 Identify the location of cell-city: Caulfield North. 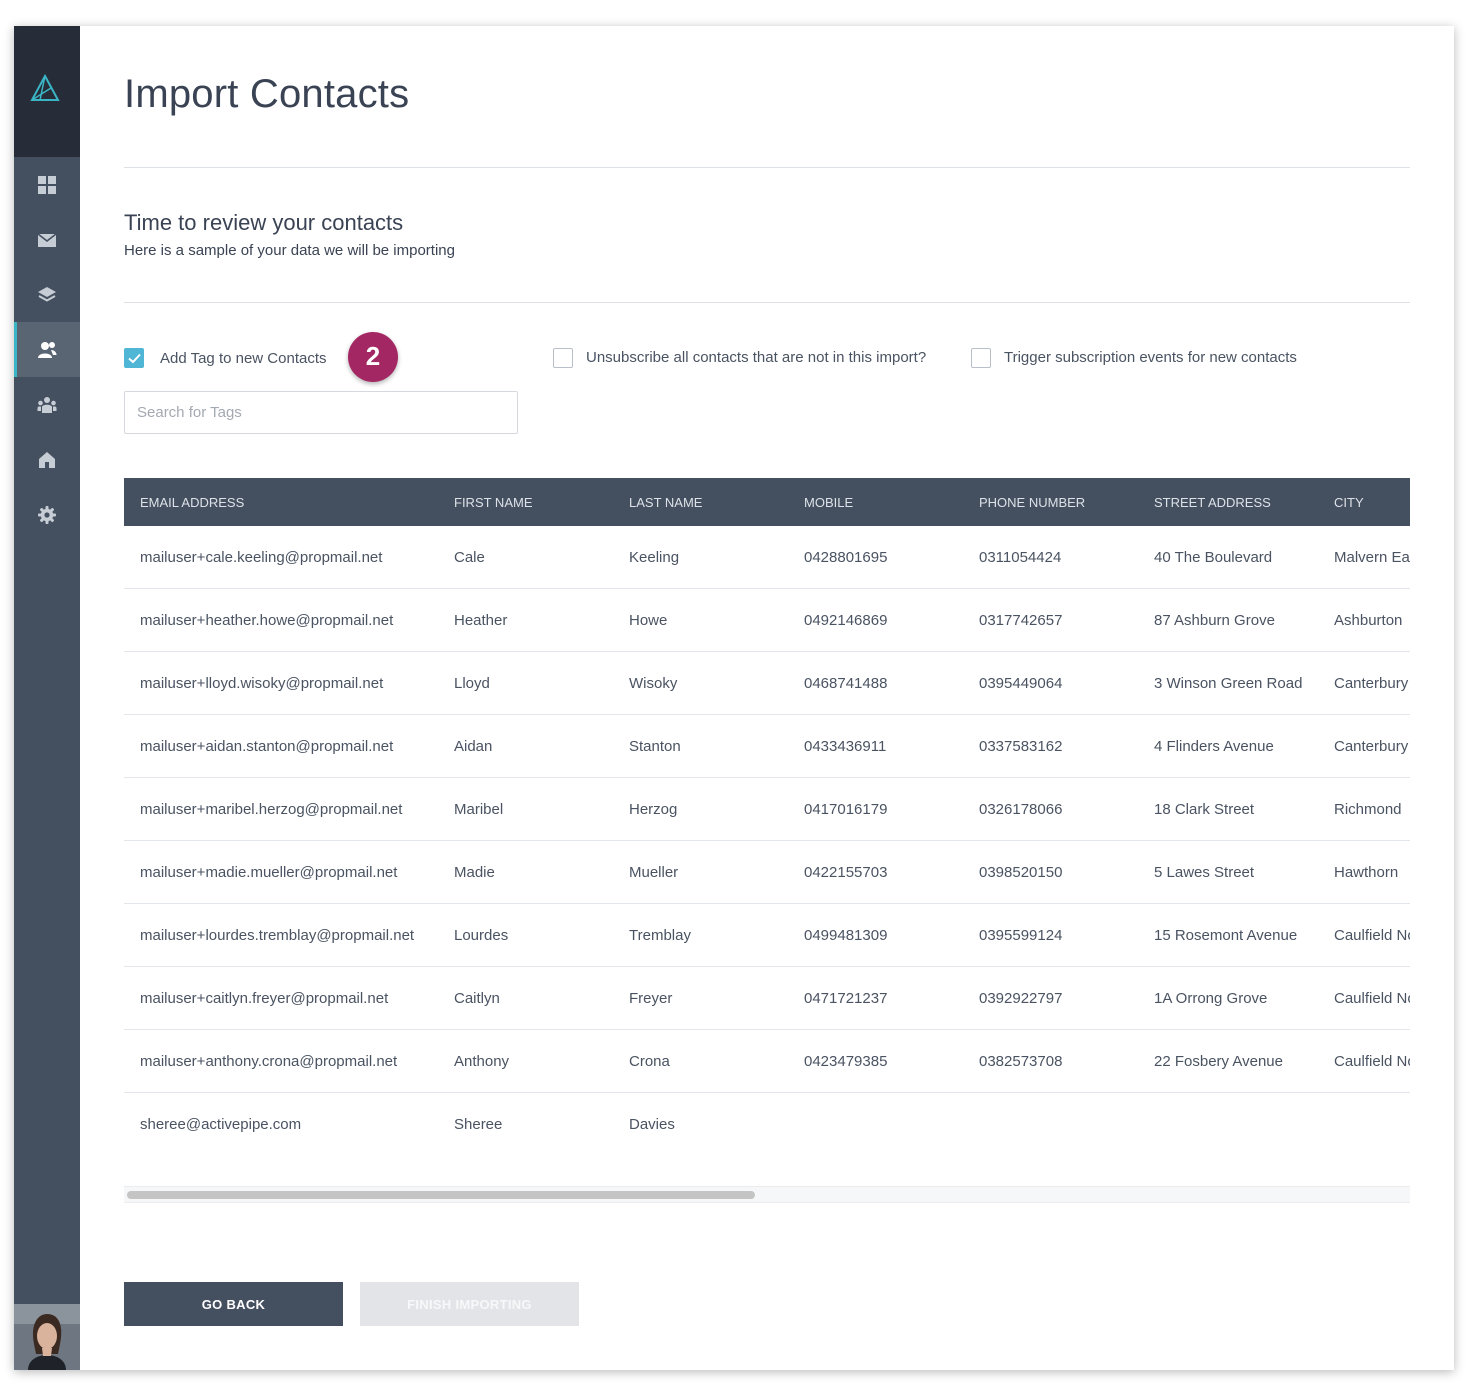
(1364, 935).